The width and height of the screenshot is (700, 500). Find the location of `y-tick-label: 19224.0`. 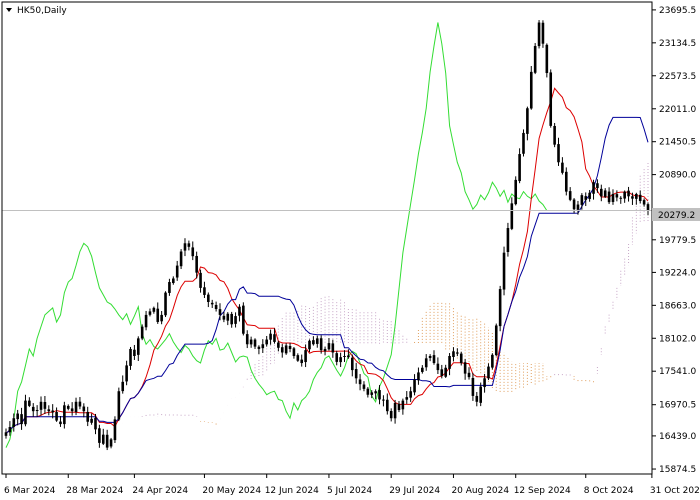

y-tick-label: 19224.0 is located at coordinates (677, 273).